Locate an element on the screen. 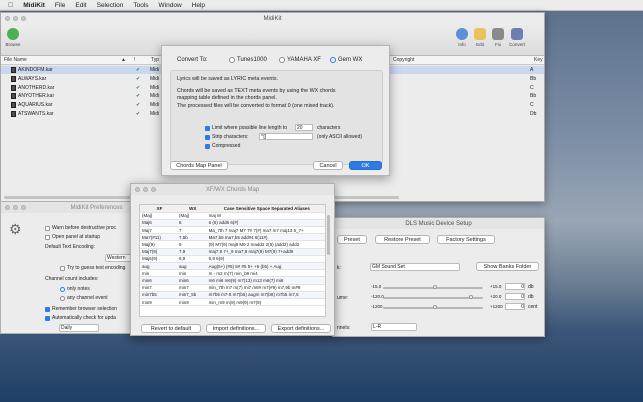 This screenshot has width=643, height=402. file-name: AKINDOFM.kar is located at coordinates (35, 70).